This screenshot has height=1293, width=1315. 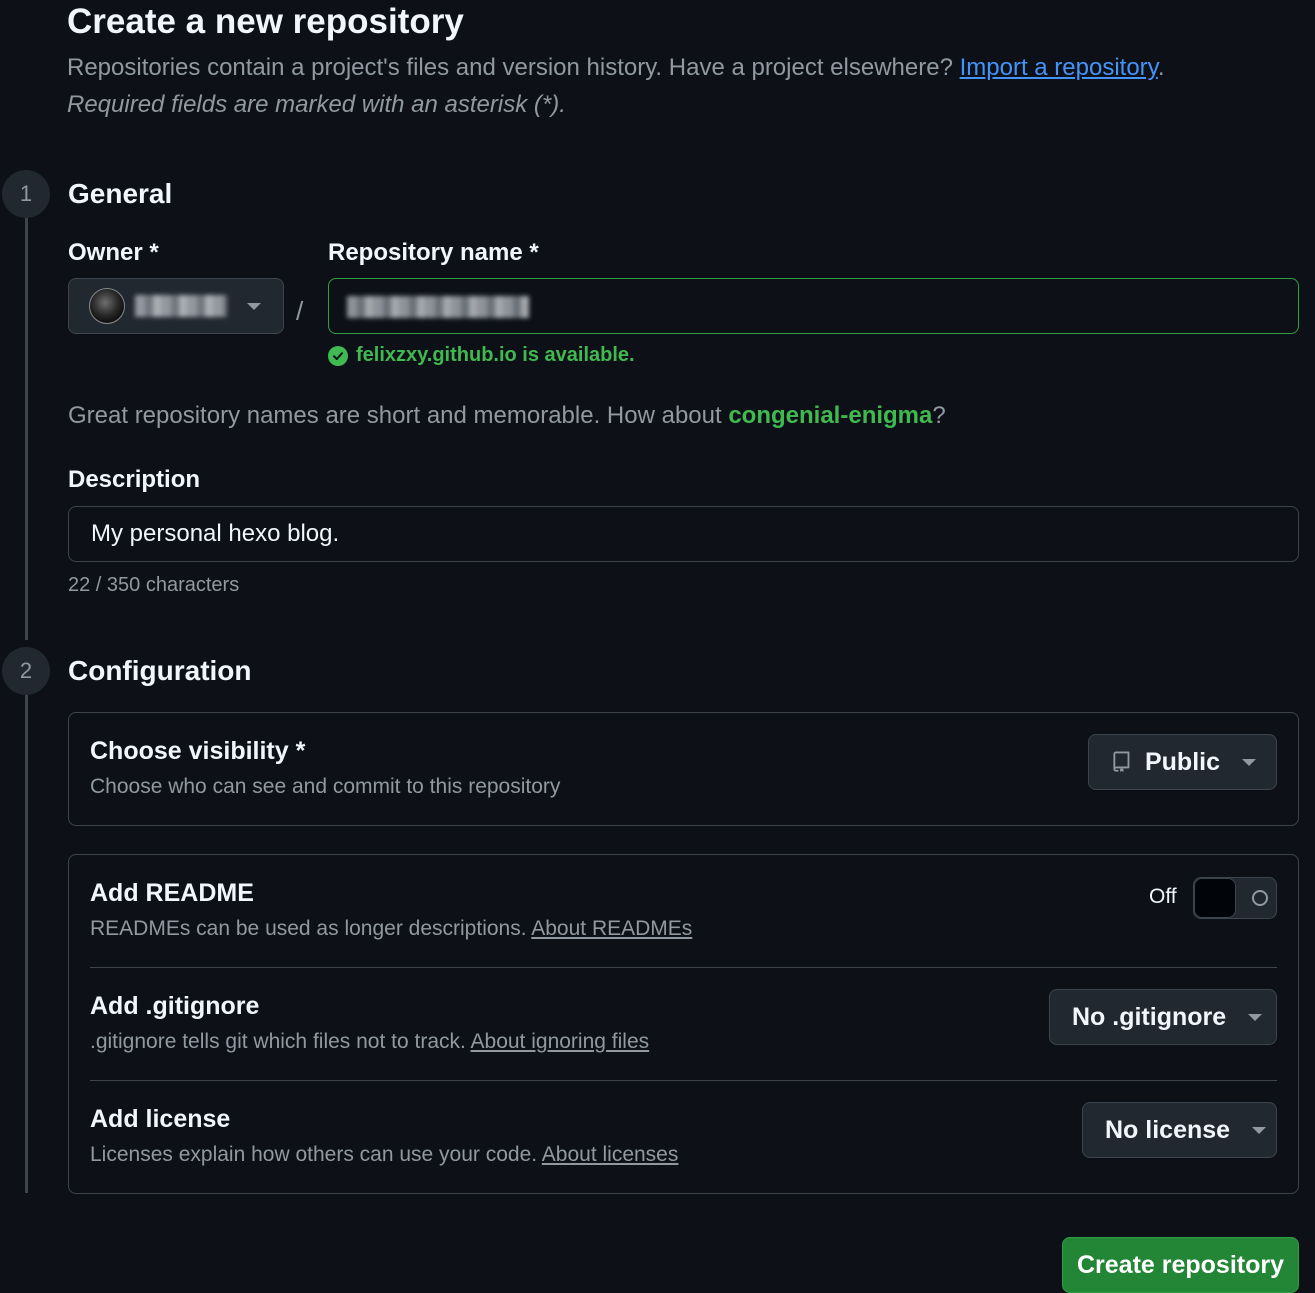 What do you see at coordinates (26, 194) in the screenshot?
I see `step-number-general: 1` at bounding box center [26, 194].